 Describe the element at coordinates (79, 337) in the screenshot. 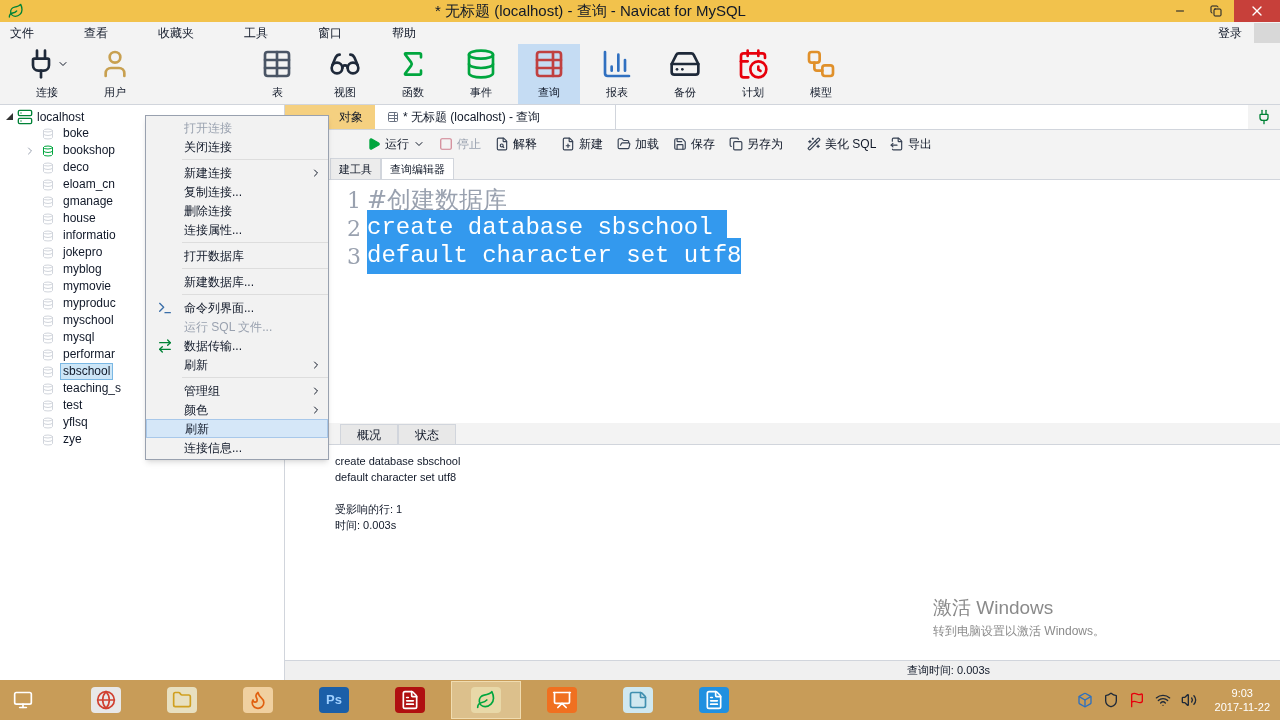

I see `tree-item: mysql` at that location.